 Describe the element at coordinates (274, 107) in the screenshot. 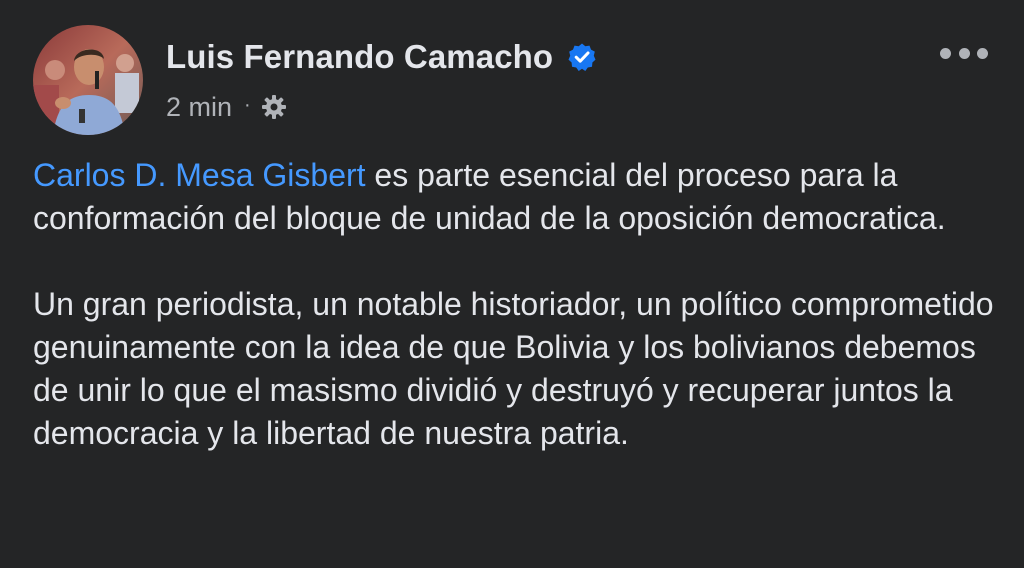

I see `gear-icon` at that location.